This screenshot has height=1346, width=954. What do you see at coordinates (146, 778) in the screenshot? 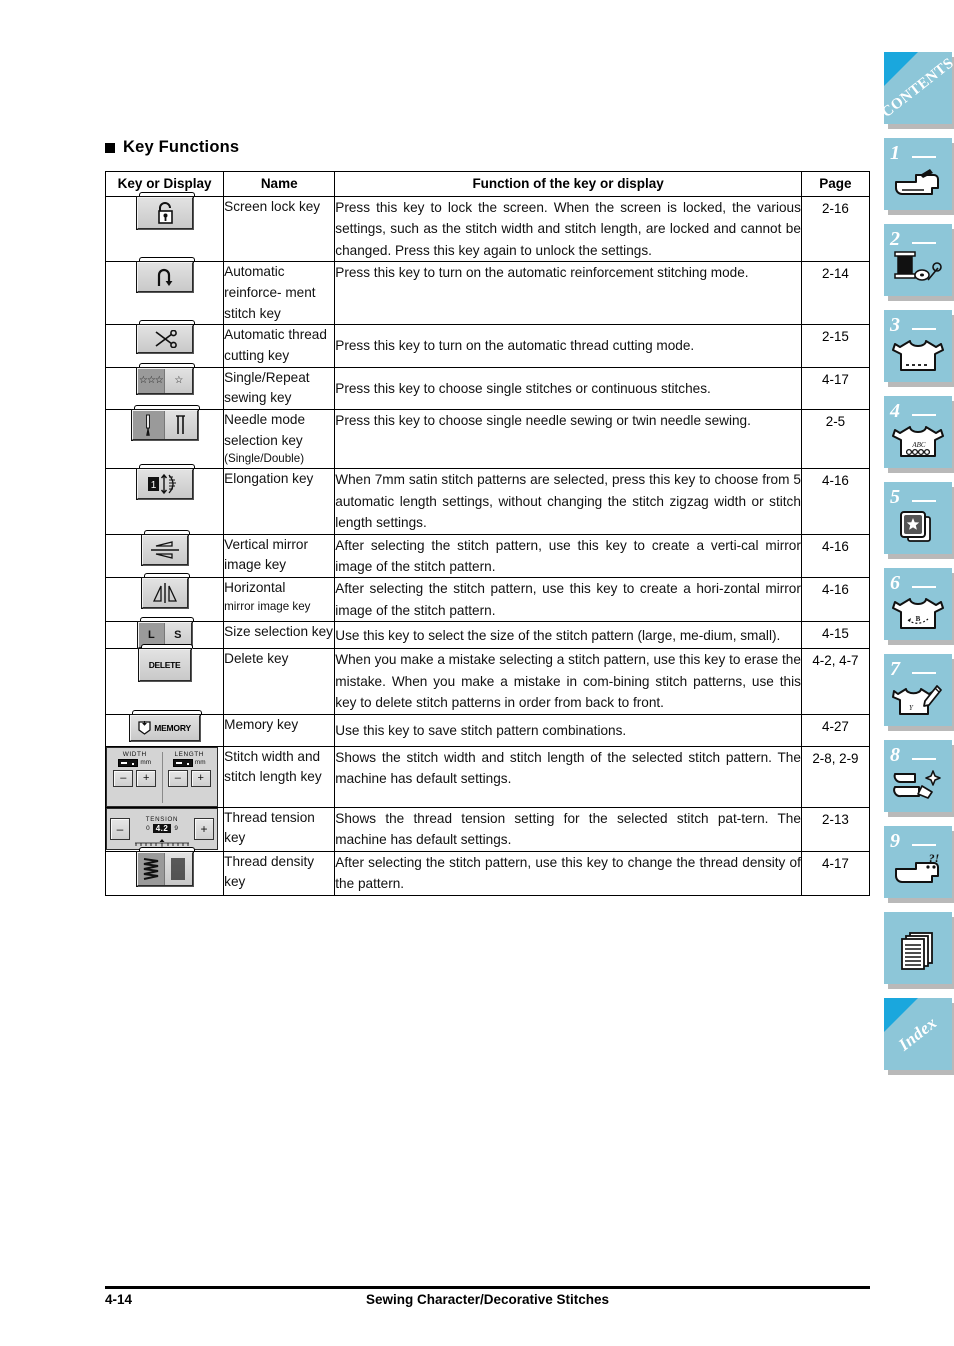
I see `width-increase-button: +` at bounding box center [146, 778].